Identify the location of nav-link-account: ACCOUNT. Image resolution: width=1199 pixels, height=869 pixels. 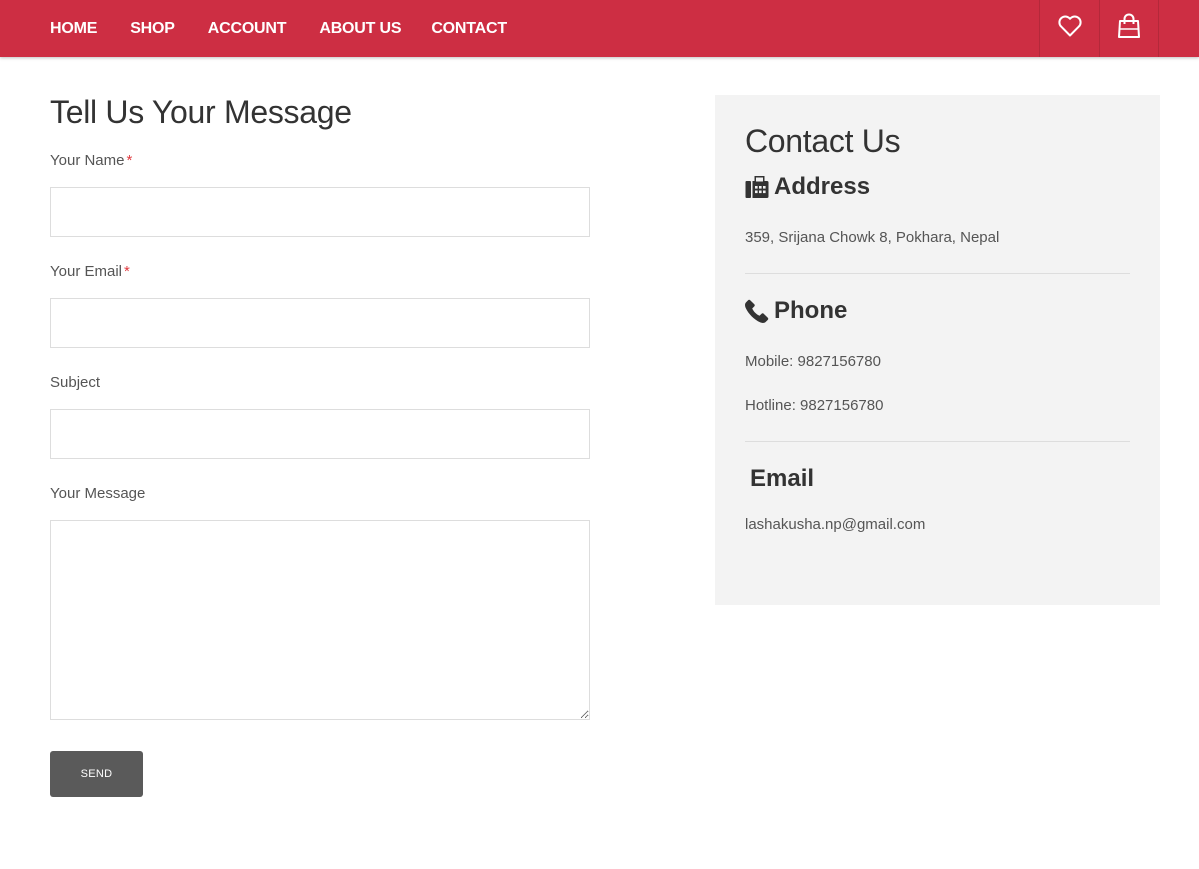
(247, 29).